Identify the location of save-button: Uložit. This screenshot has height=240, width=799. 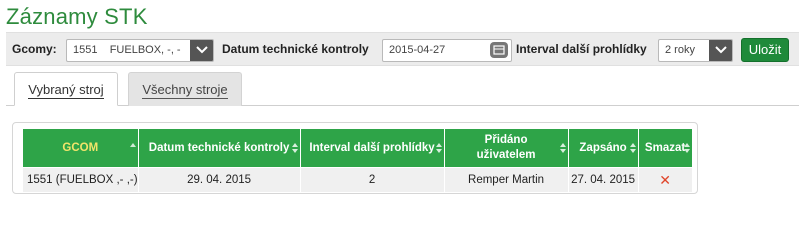
(765, 50).